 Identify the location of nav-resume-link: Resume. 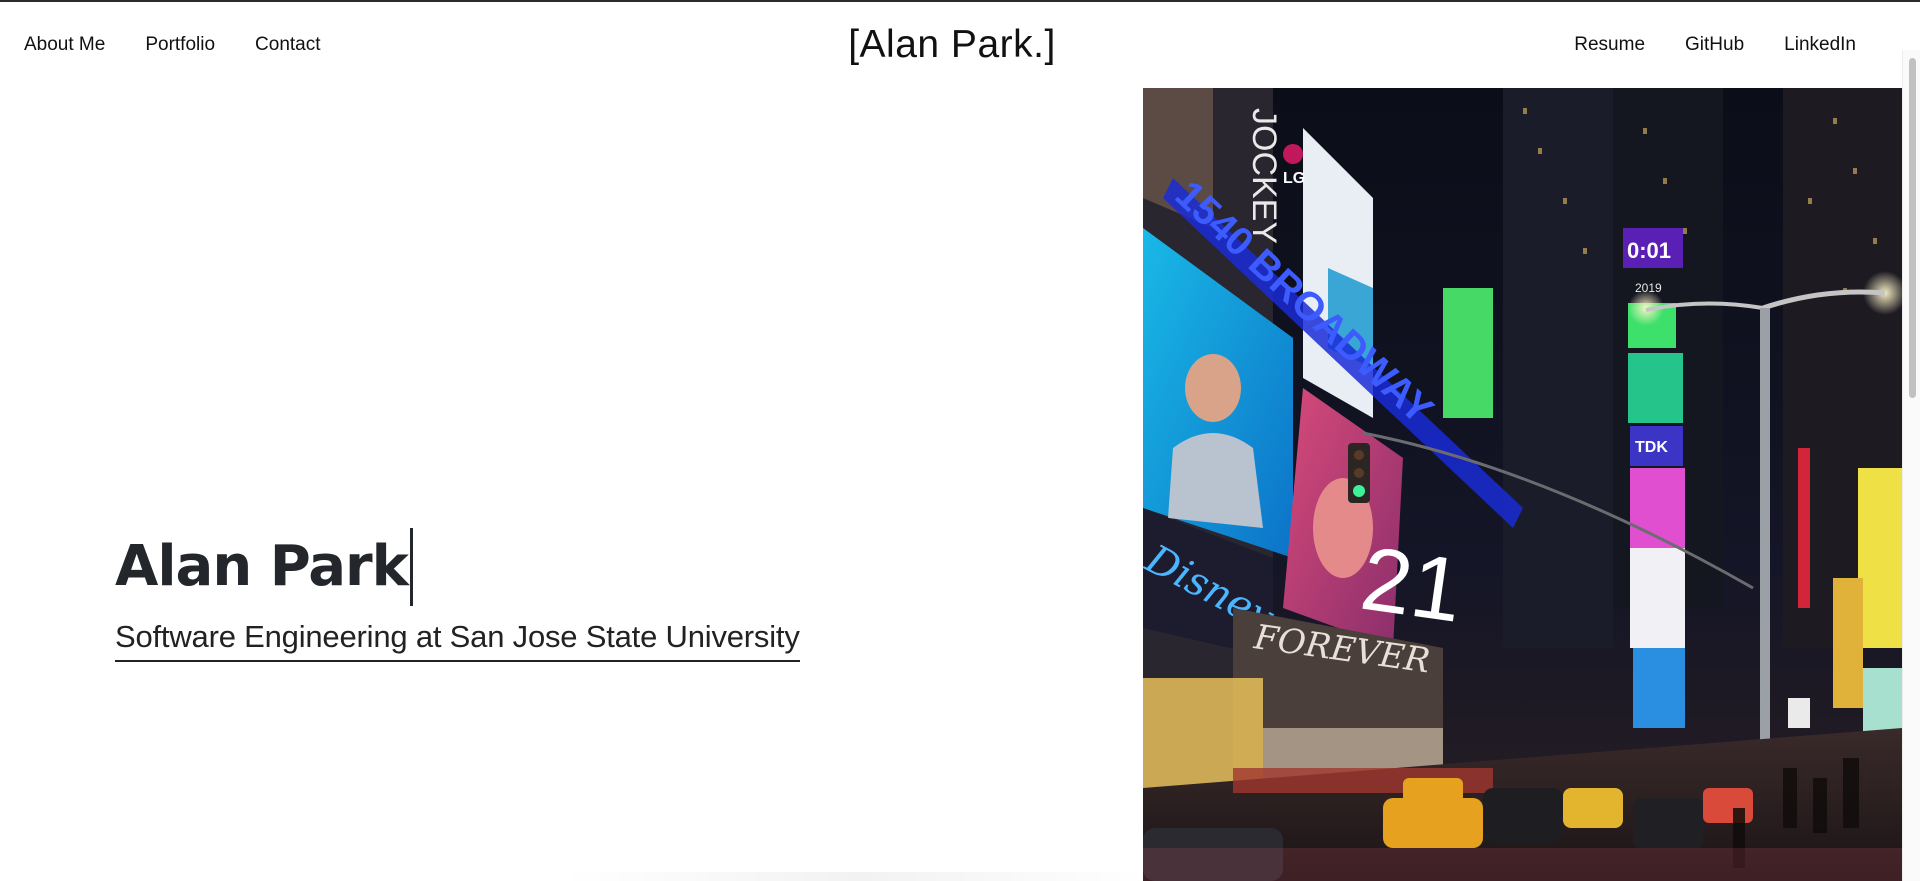
(1609, 45).